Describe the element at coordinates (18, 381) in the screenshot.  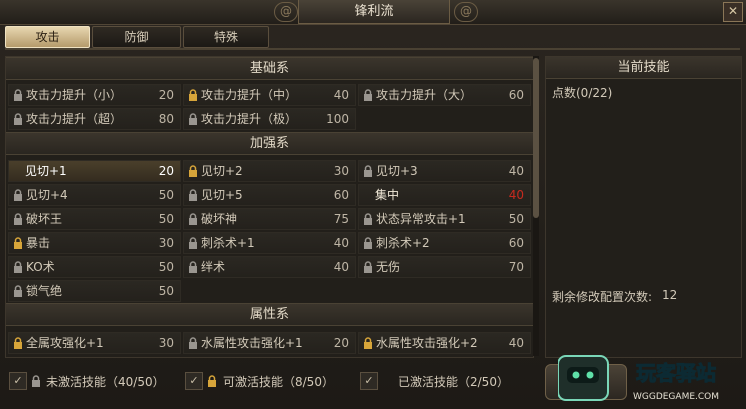
I see `filter-inactive-checkbox: ✓` at that location.